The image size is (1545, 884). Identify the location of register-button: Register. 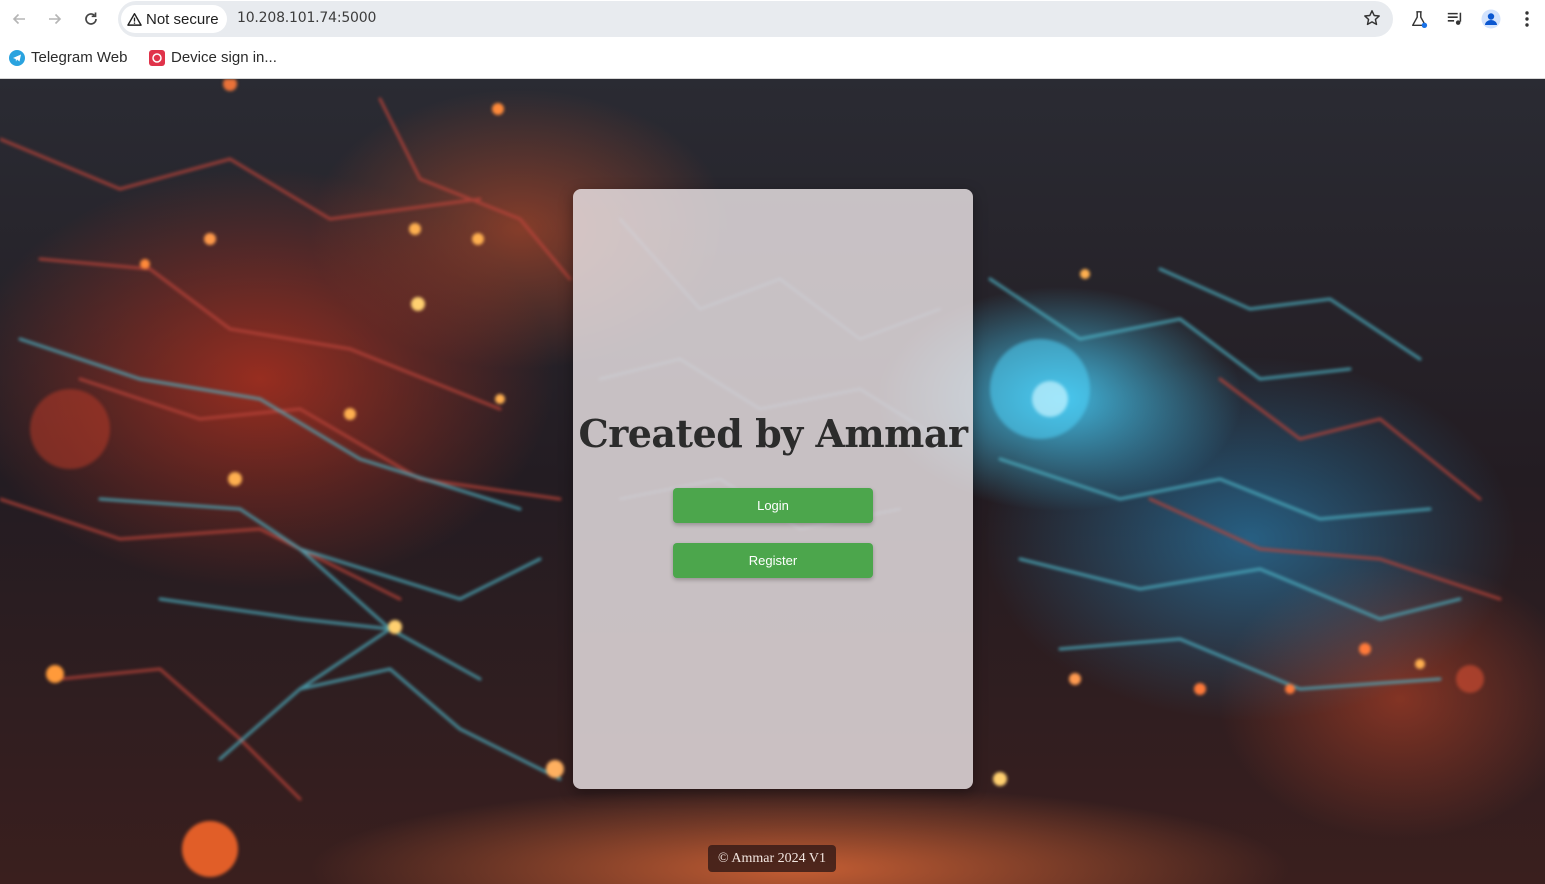
(773, 560).